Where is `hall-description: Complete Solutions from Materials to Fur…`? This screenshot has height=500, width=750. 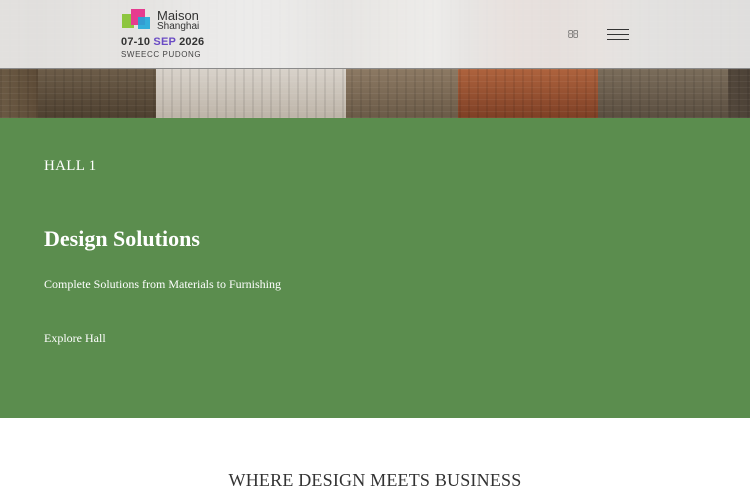 hall-description: Complete Solutions from Materials to Fur… is located at coordinates (162, 284).